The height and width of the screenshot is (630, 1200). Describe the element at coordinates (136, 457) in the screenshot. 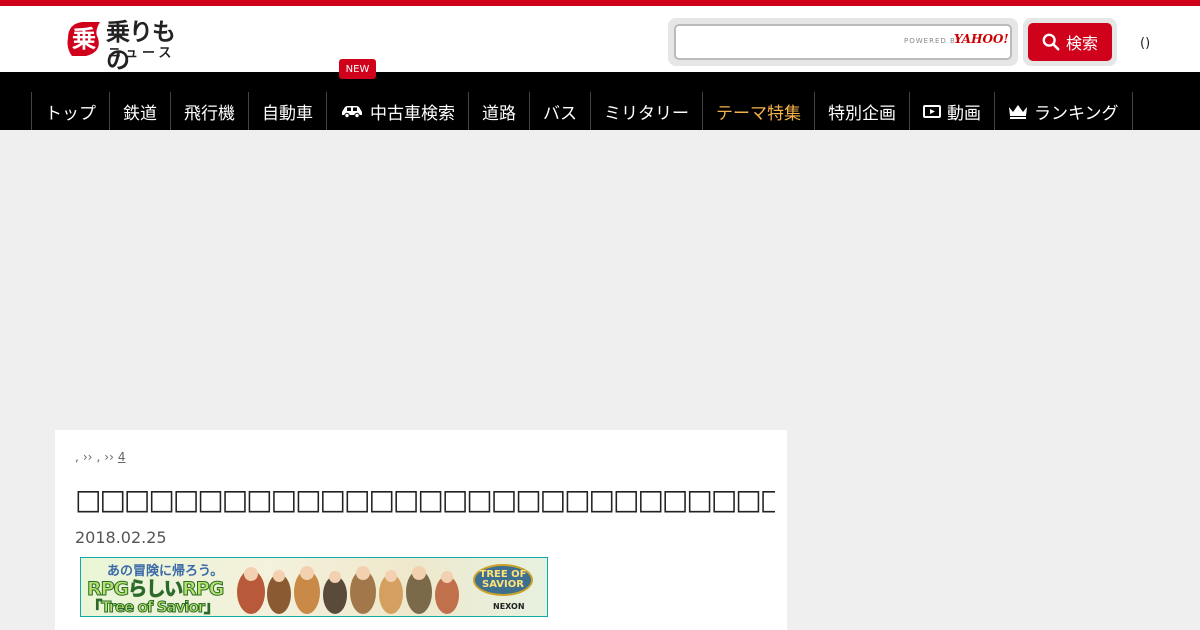

I see `breadcrumb-link: 4` at that location.